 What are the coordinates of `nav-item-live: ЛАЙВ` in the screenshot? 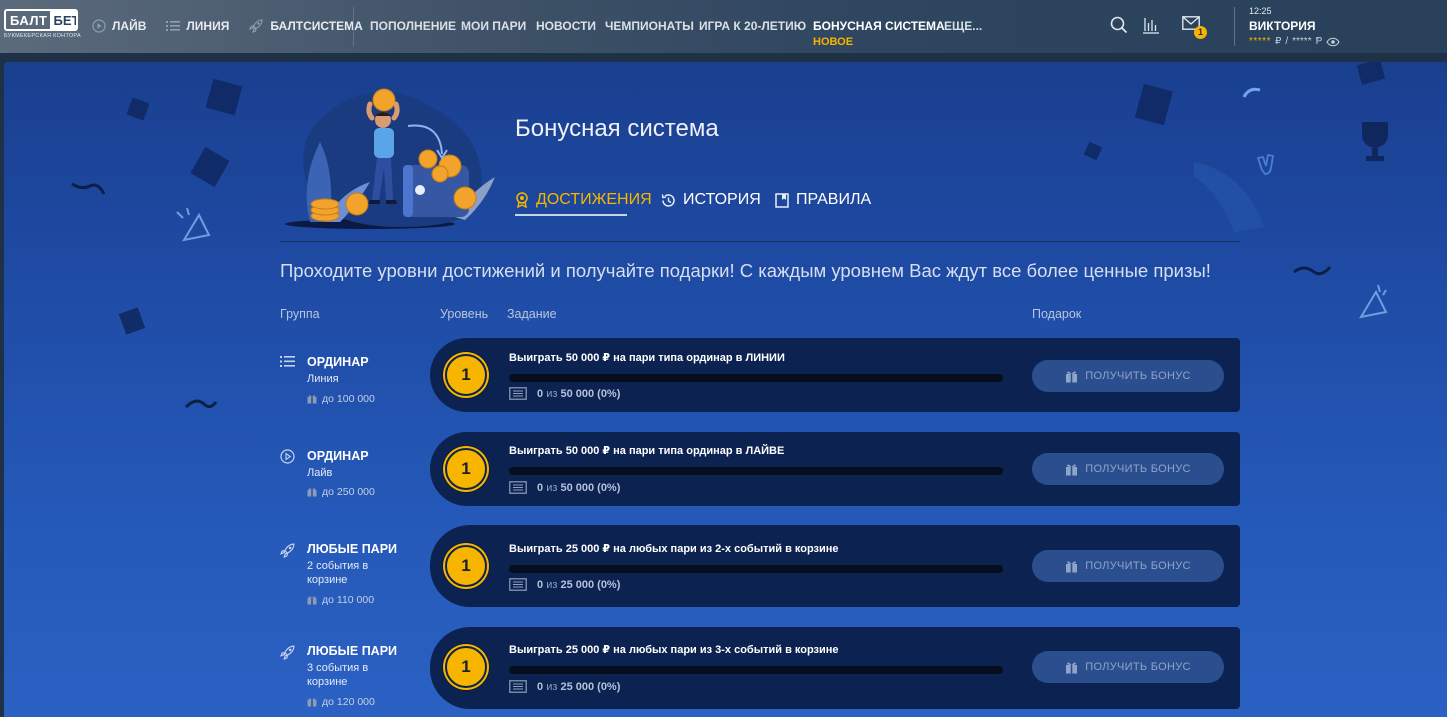 It's located at (119, 25).